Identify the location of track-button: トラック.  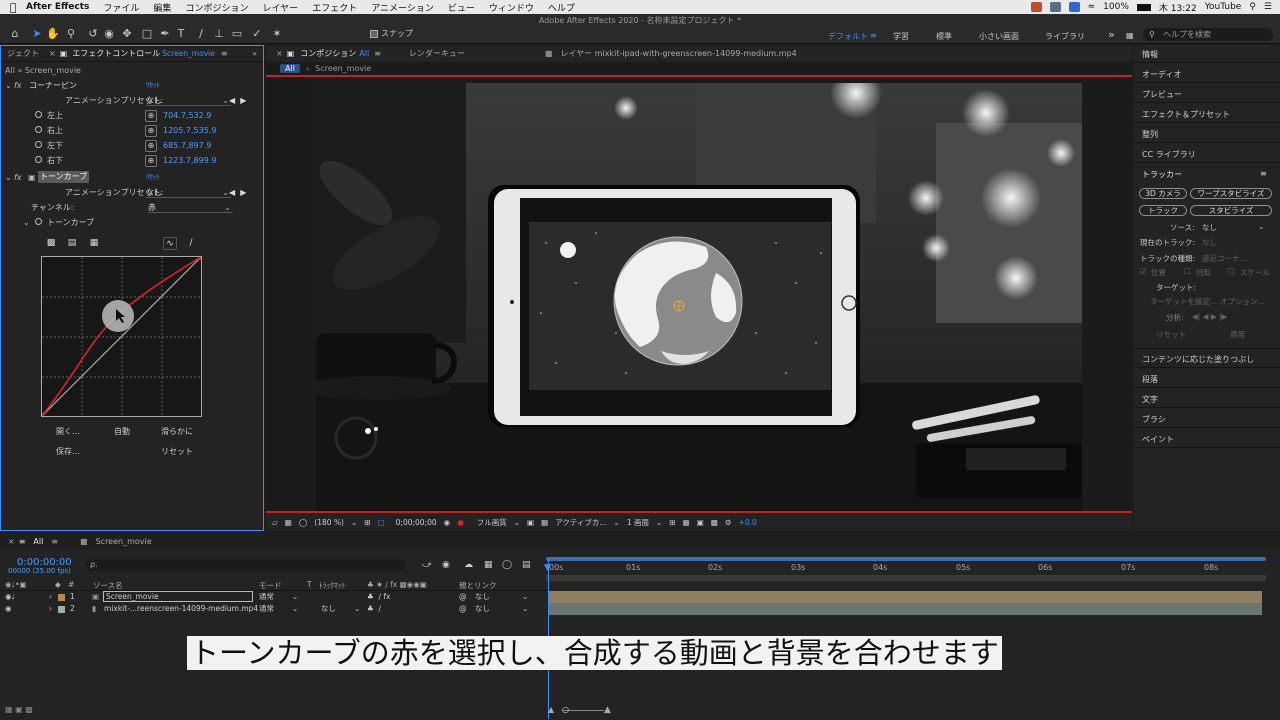
(1163, 210).